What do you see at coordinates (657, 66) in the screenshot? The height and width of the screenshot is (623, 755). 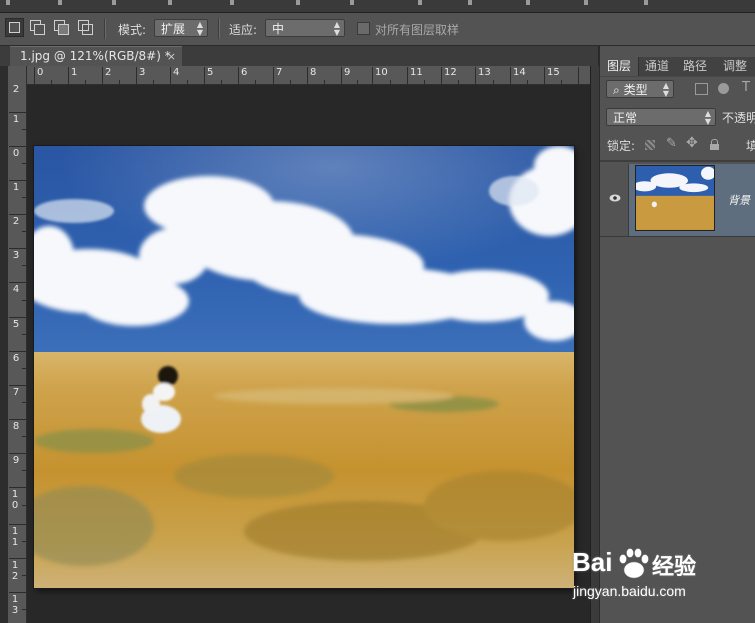 I see `tab-channels: 通道` at bounding box center [657, 66].